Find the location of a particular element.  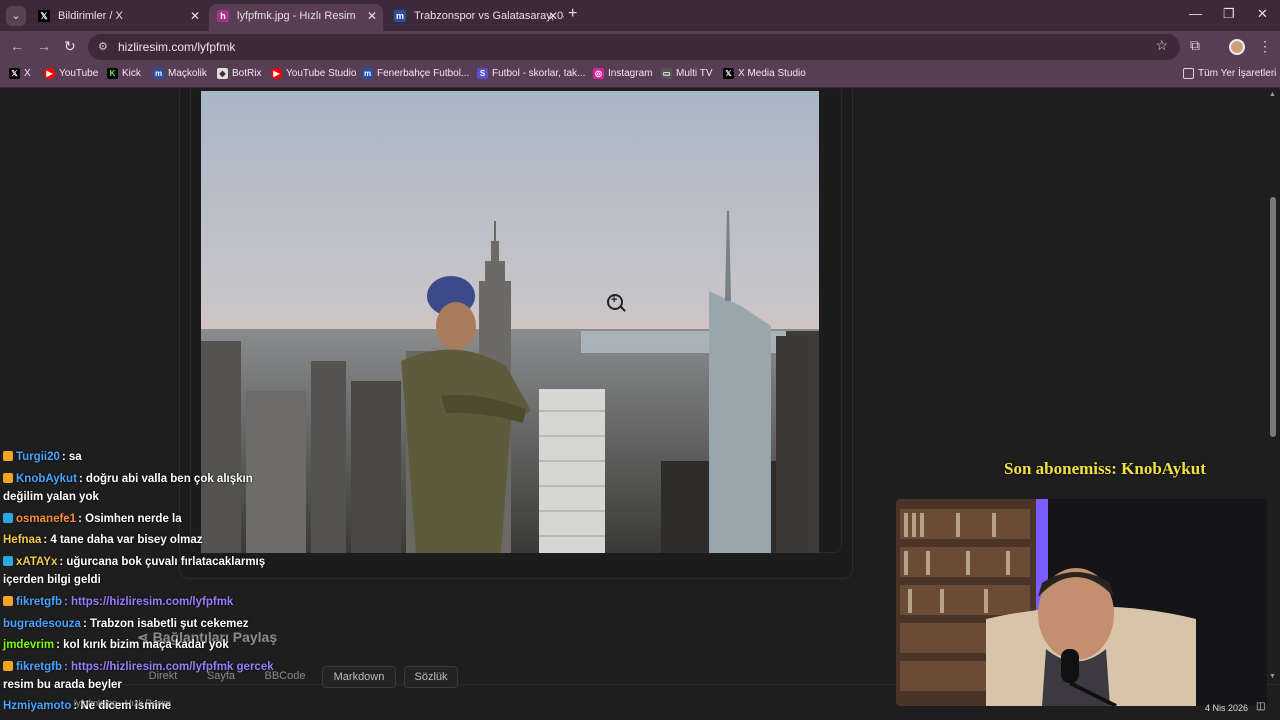

kick-icon: K is located at coordinates (112, 73).